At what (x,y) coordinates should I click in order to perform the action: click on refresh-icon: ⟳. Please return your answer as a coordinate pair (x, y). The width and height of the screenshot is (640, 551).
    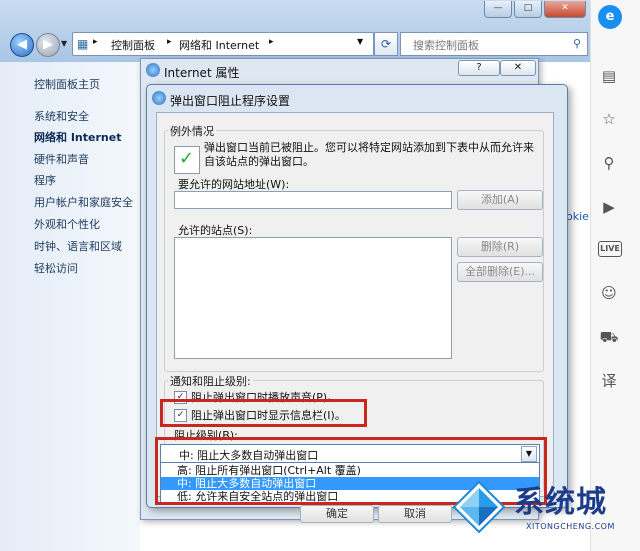
    Looking at the image, I should click on (386, 44).